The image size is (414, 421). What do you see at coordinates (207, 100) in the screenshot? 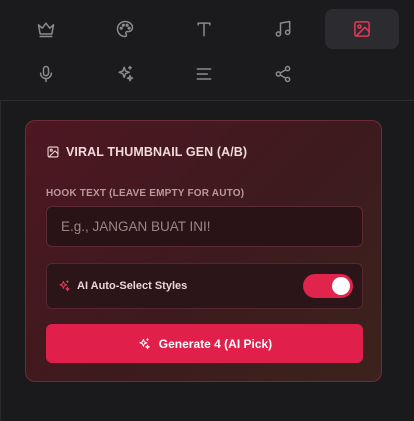
I see `toolbar-divider` at bounding box center [207, 100].